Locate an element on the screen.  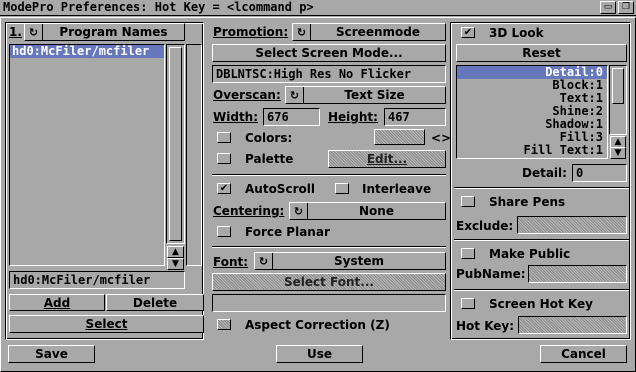
hotkey-field is located at coordinates (572, 325).